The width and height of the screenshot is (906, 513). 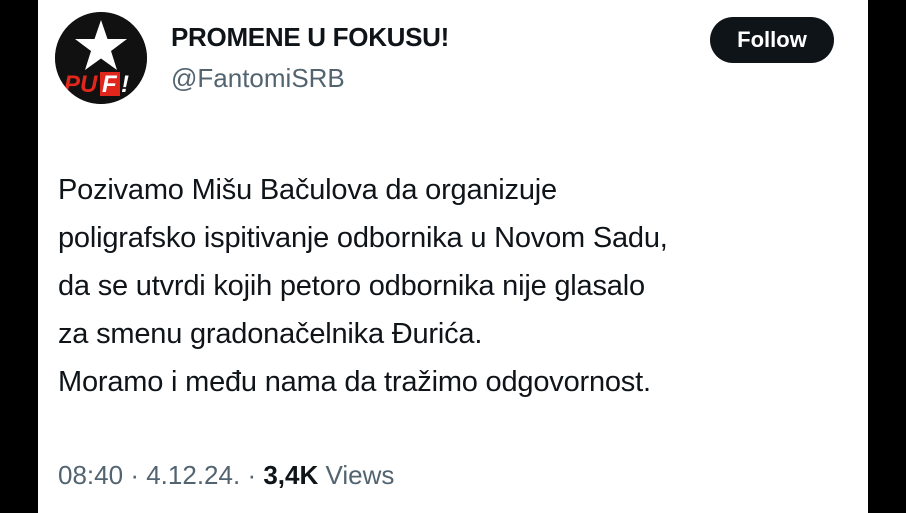 What do you see at coordinates (89, 84) in the screenshot?
I see `svg-text: U` at bounding box center [89, 84].